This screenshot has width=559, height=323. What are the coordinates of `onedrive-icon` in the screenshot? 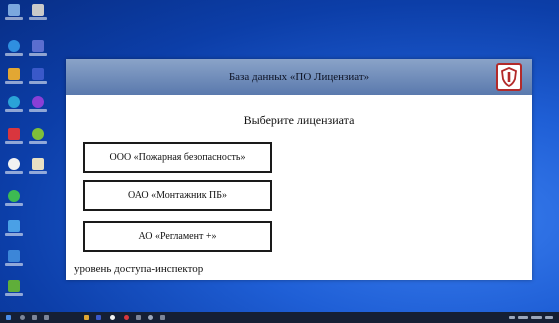 It's located at (38, 76).